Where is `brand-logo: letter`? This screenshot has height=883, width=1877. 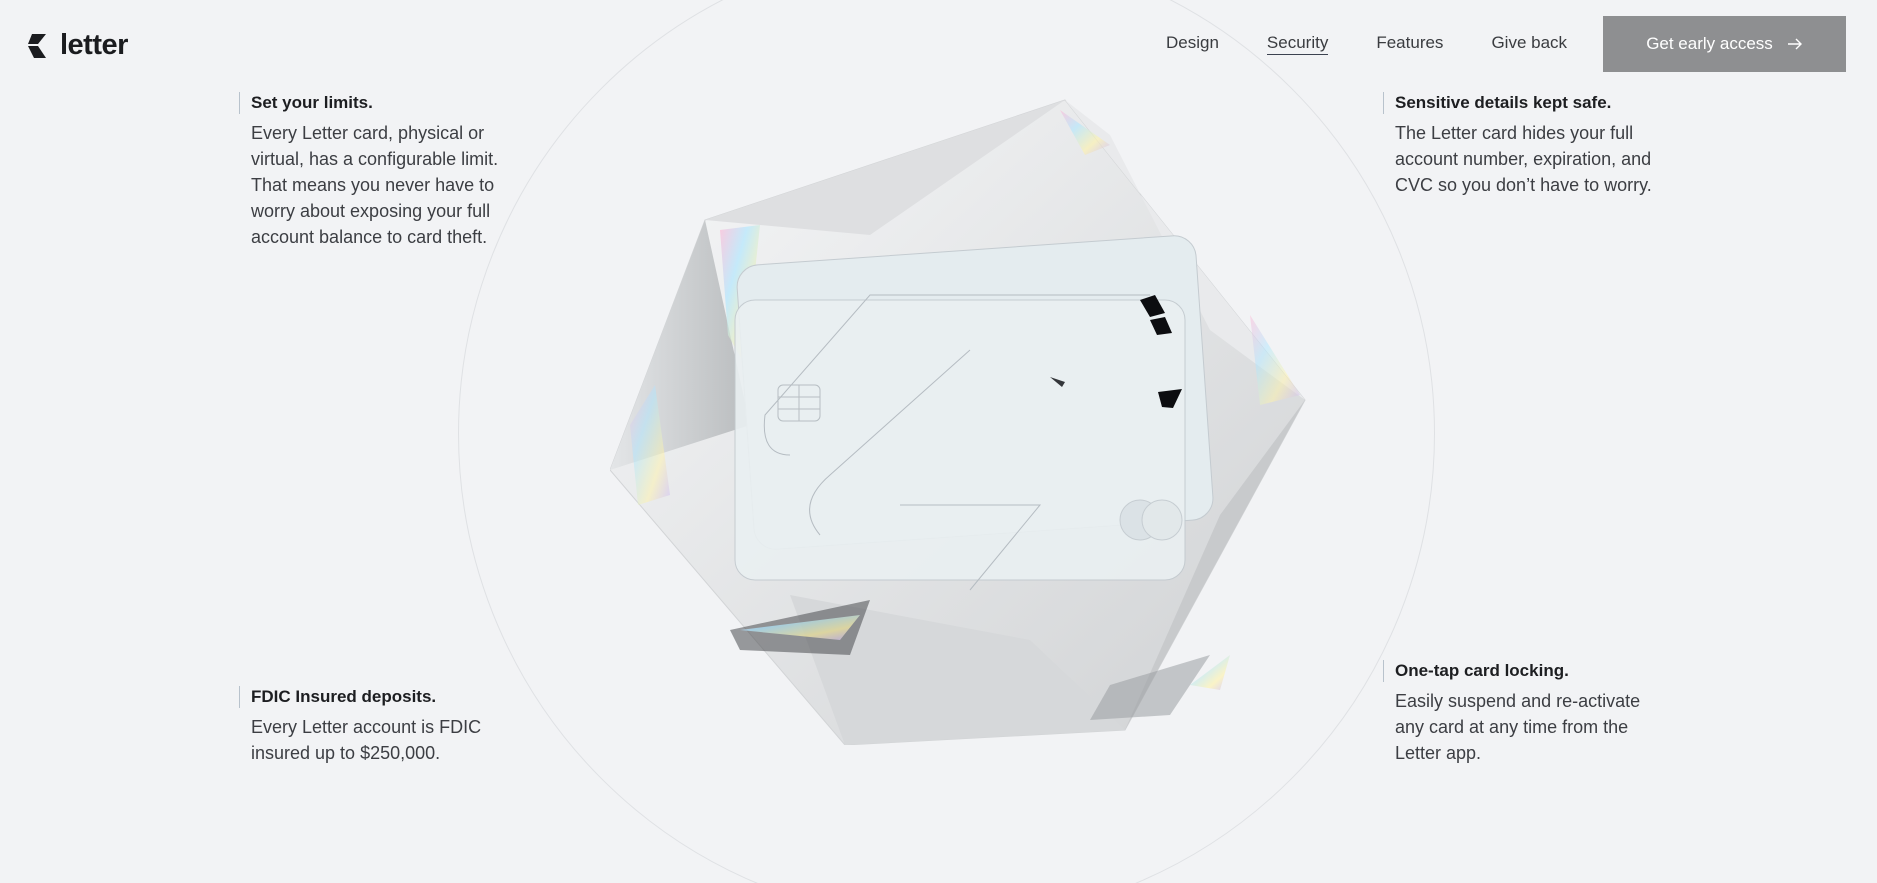
brand-logo: letter is located at coordinates (77, 45).